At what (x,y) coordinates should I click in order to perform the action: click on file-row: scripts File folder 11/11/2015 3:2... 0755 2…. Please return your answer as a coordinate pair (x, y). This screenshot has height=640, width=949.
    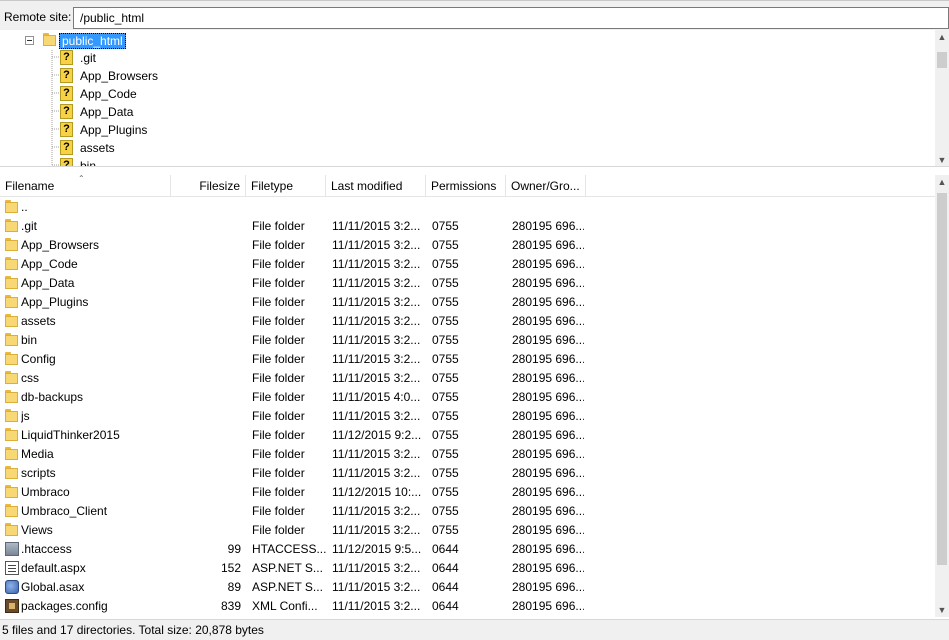
    Looking at the image, I should click on (467, 473).